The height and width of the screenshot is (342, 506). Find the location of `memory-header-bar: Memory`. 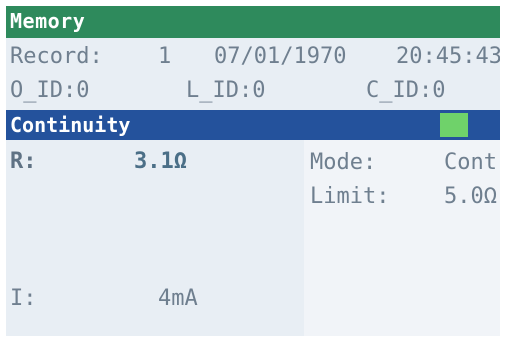

memory-header-bar: Memory is located at coordinates (253, 22).